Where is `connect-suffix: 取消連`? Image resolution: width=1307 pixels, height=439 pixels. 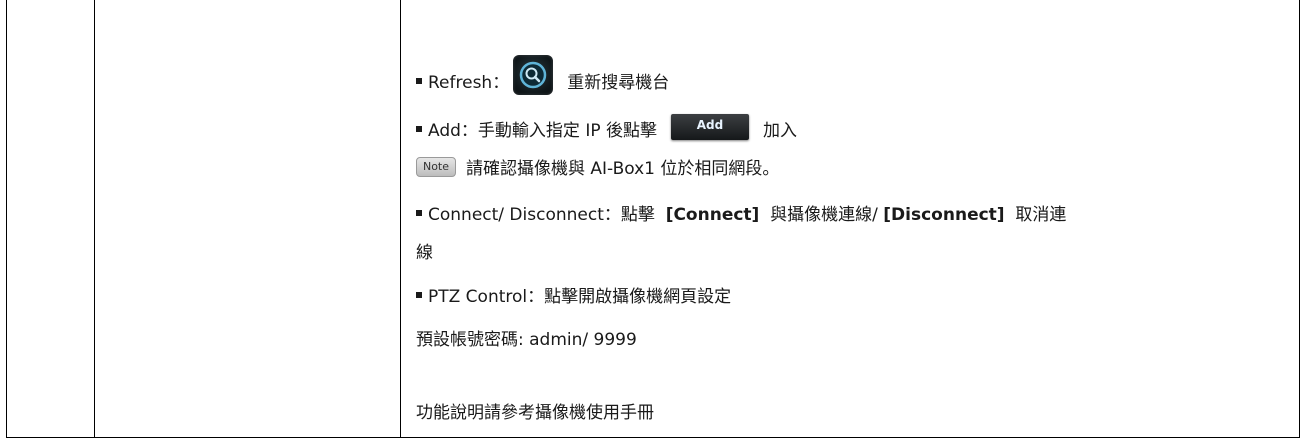
connect-suffix: 取消連 is located at coordinates (1041, 215).